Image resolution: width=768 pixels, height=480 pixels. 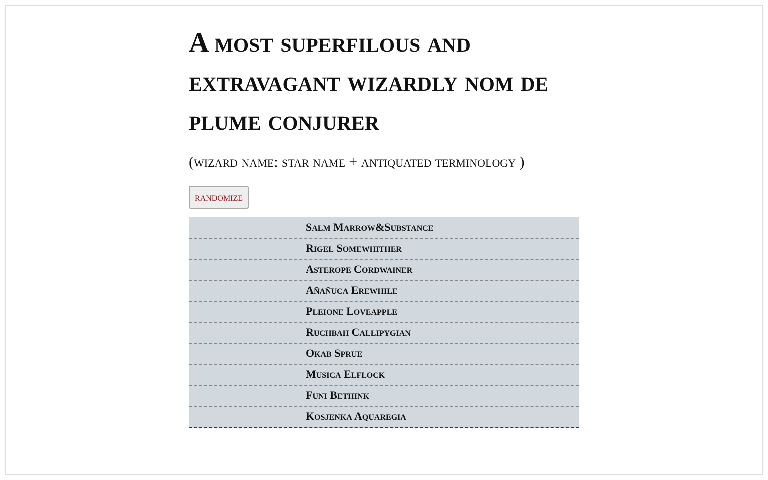 What do you see at coordinates (219, 197) in the screenshot?
I see `randomize-button: randomize` at bounding box center [219, 197].